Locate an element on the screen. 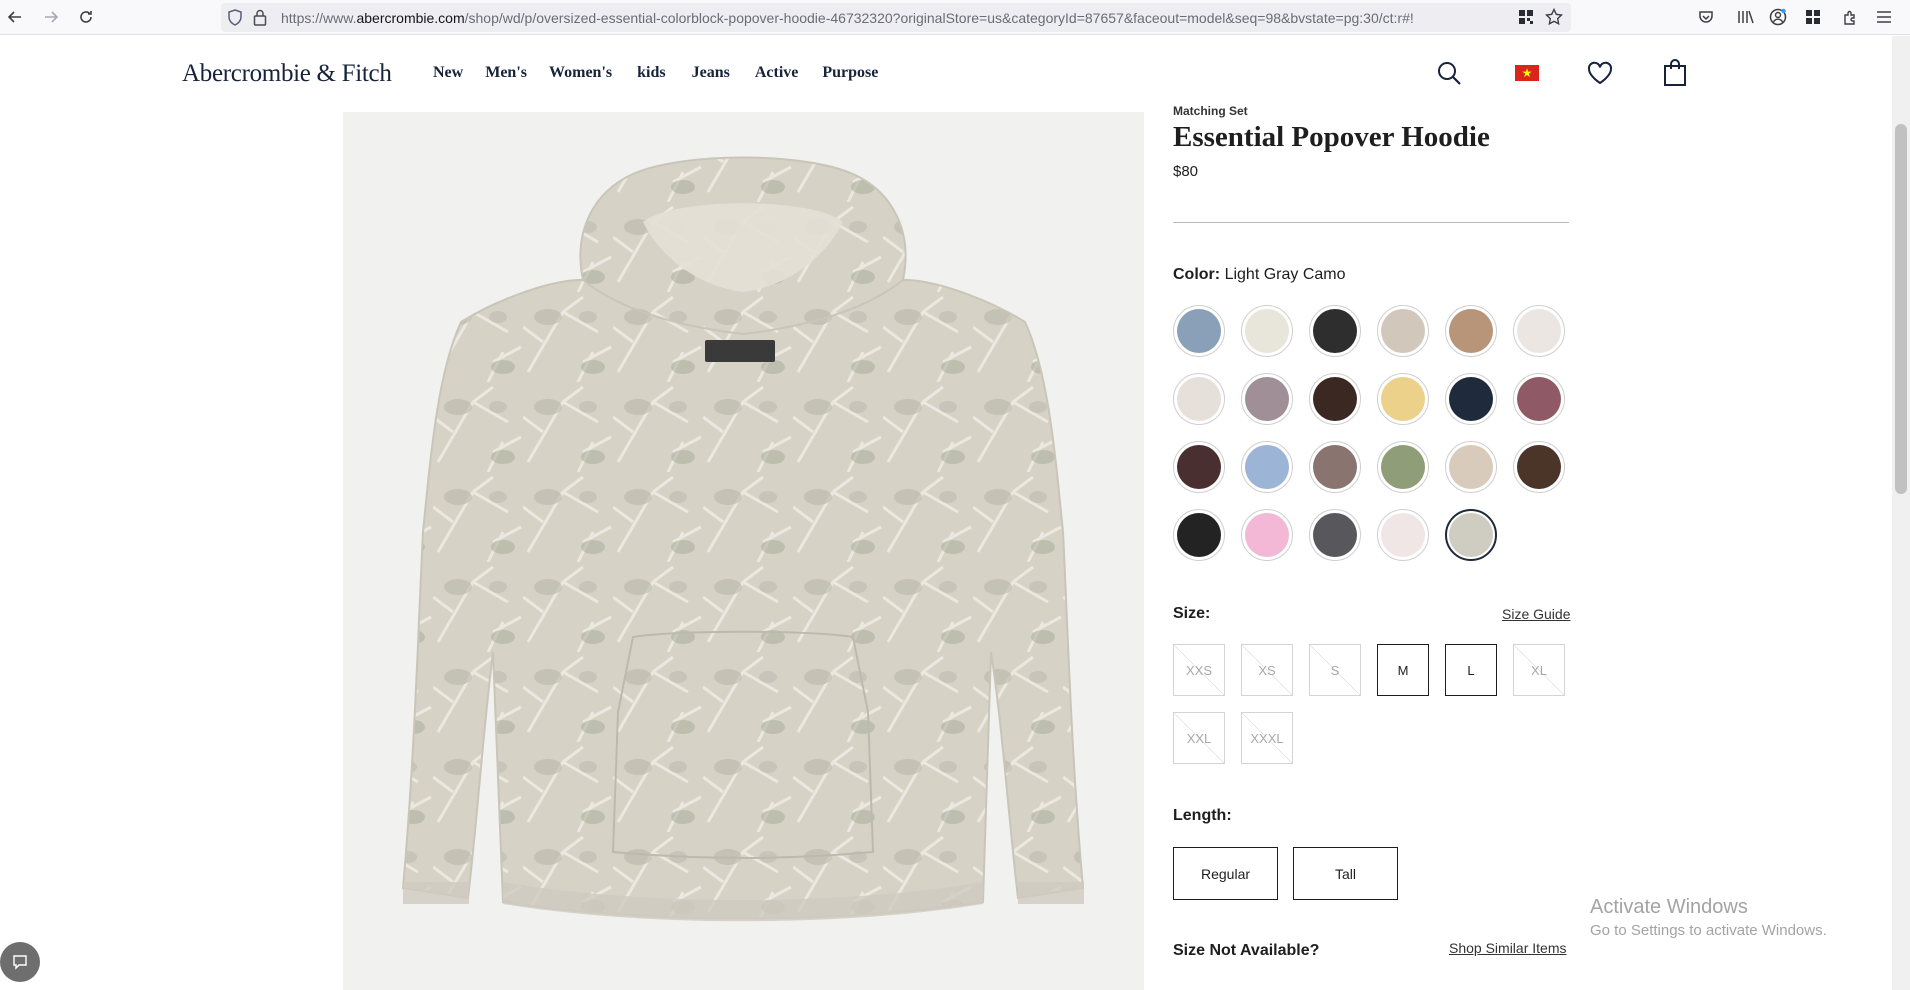  account-icon is located at coordinates (1778, 17).